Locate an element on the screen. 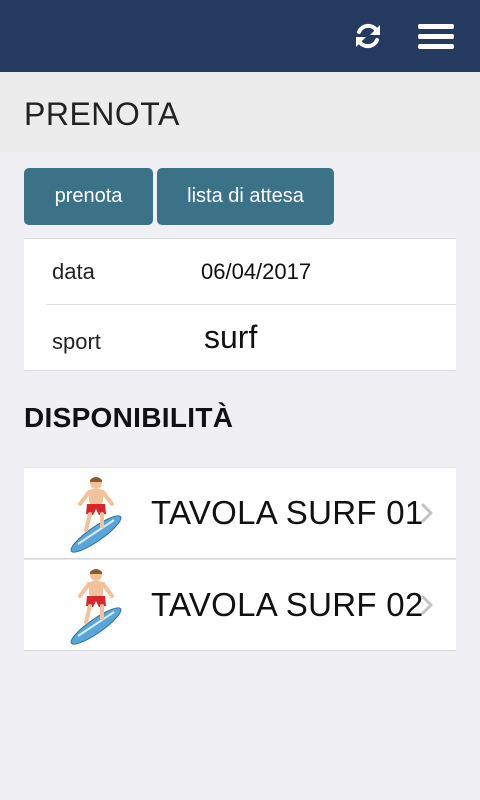 This screenshot has height=800, width=480. page-title: PRENOTA is located at coordinates (102, 114).